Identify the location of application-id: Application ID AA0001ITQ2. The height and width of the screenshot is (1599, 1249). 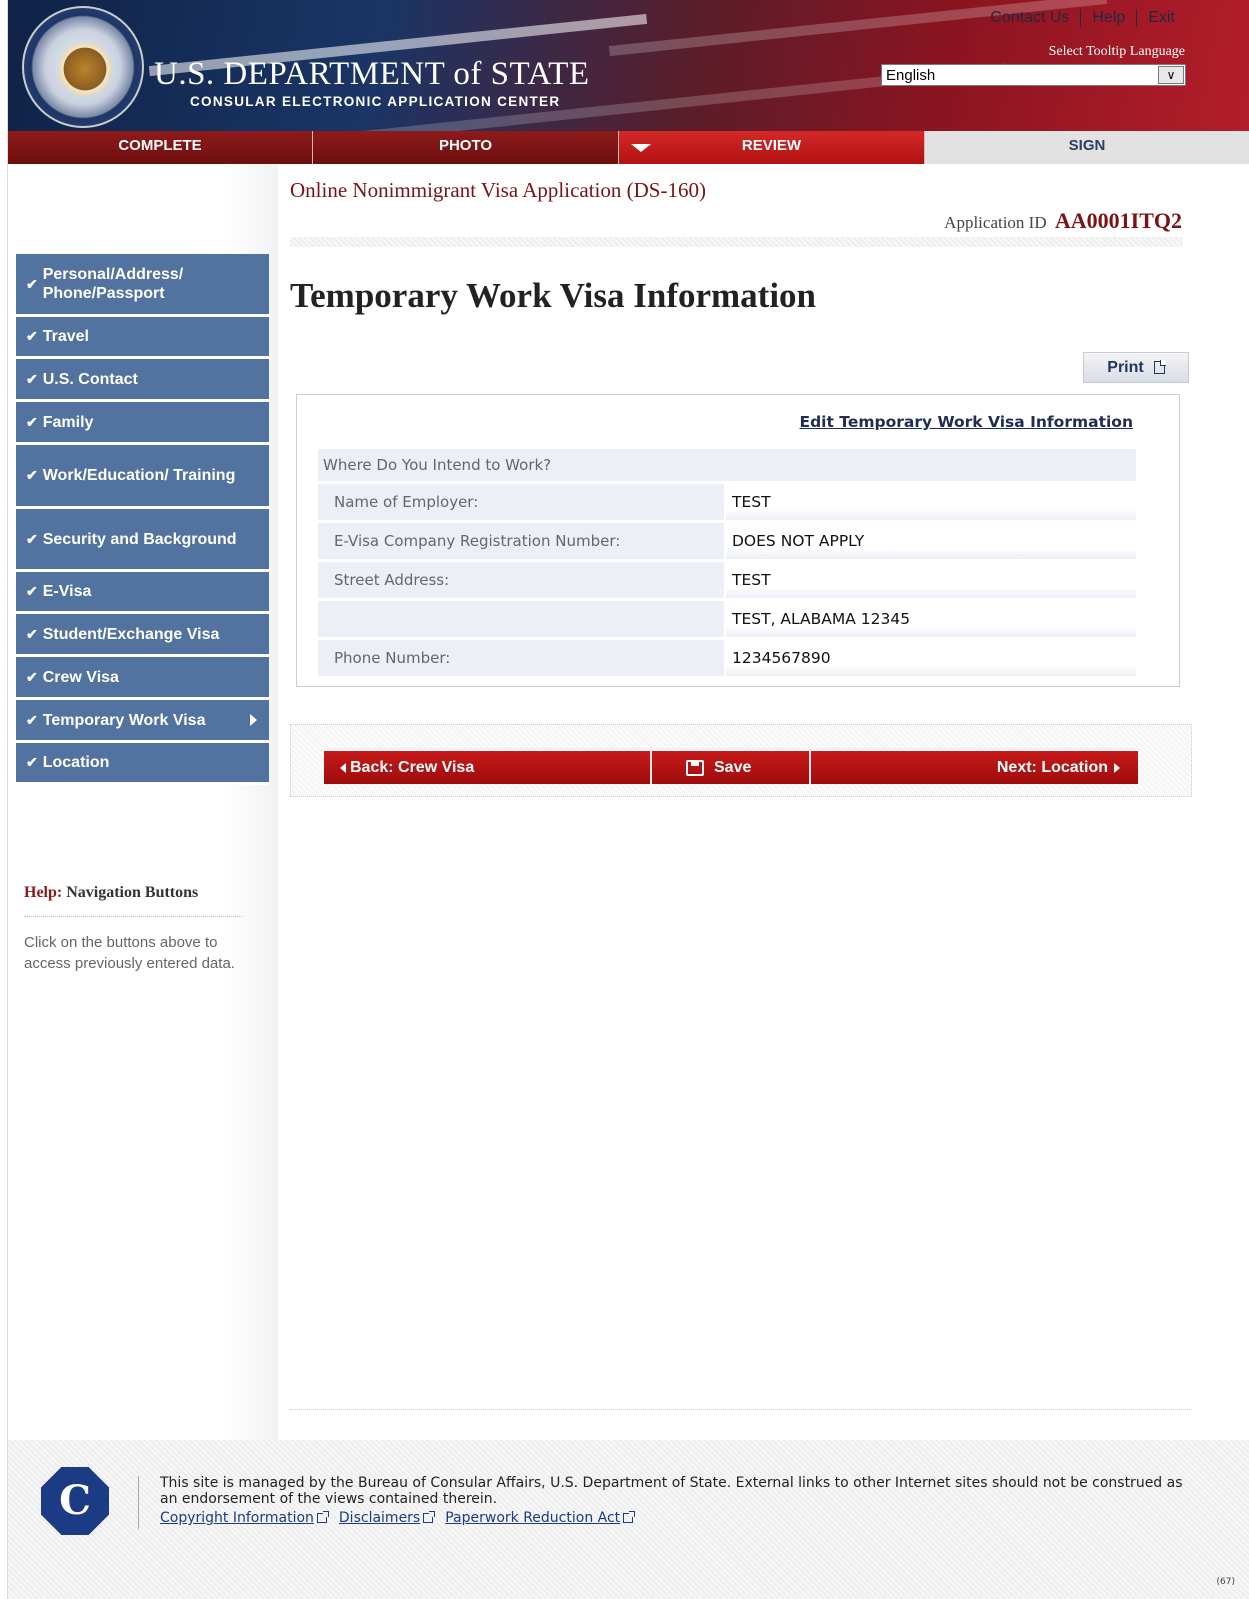
(1063, 220).